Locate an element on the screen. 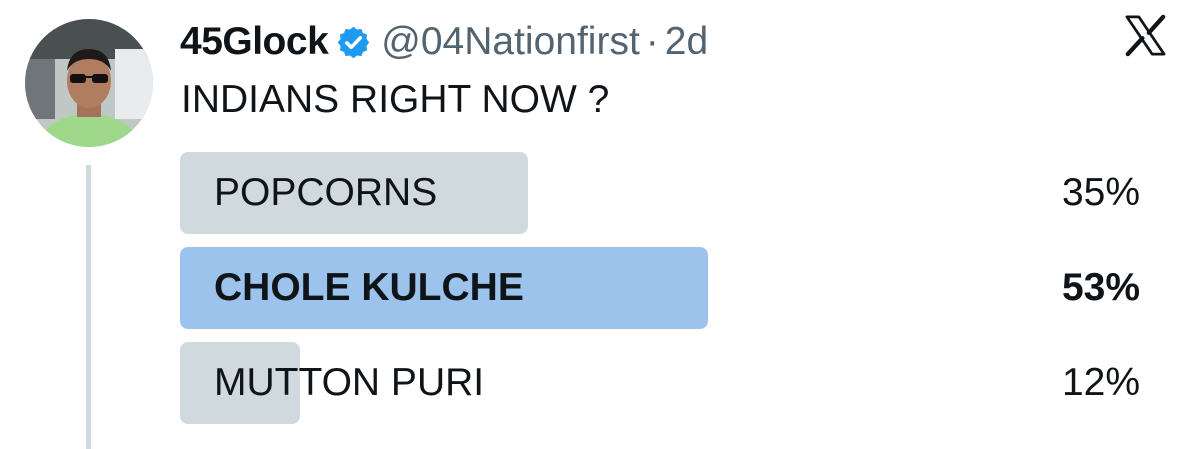 This screenshot has height=449, width=1199. poll-option-chole-kulche: CHOLE KULCHE 53% is located at coordinates (660, 288).